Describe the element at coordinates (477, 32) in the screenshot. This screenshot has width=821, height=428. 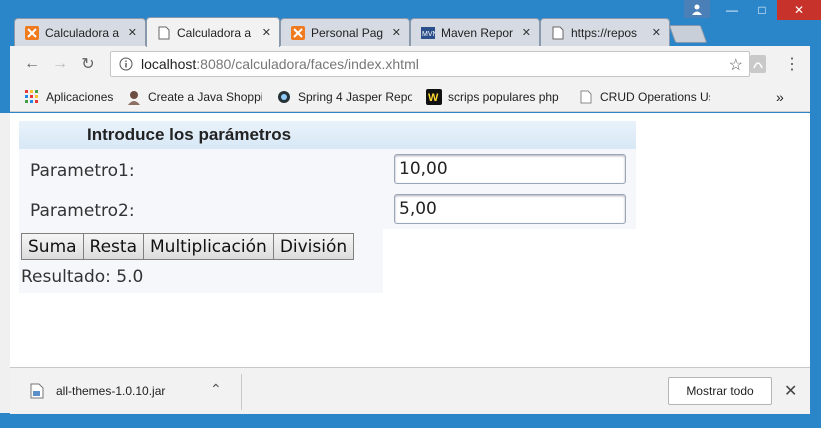
I see `tab-label: Maven Repor` at that location.